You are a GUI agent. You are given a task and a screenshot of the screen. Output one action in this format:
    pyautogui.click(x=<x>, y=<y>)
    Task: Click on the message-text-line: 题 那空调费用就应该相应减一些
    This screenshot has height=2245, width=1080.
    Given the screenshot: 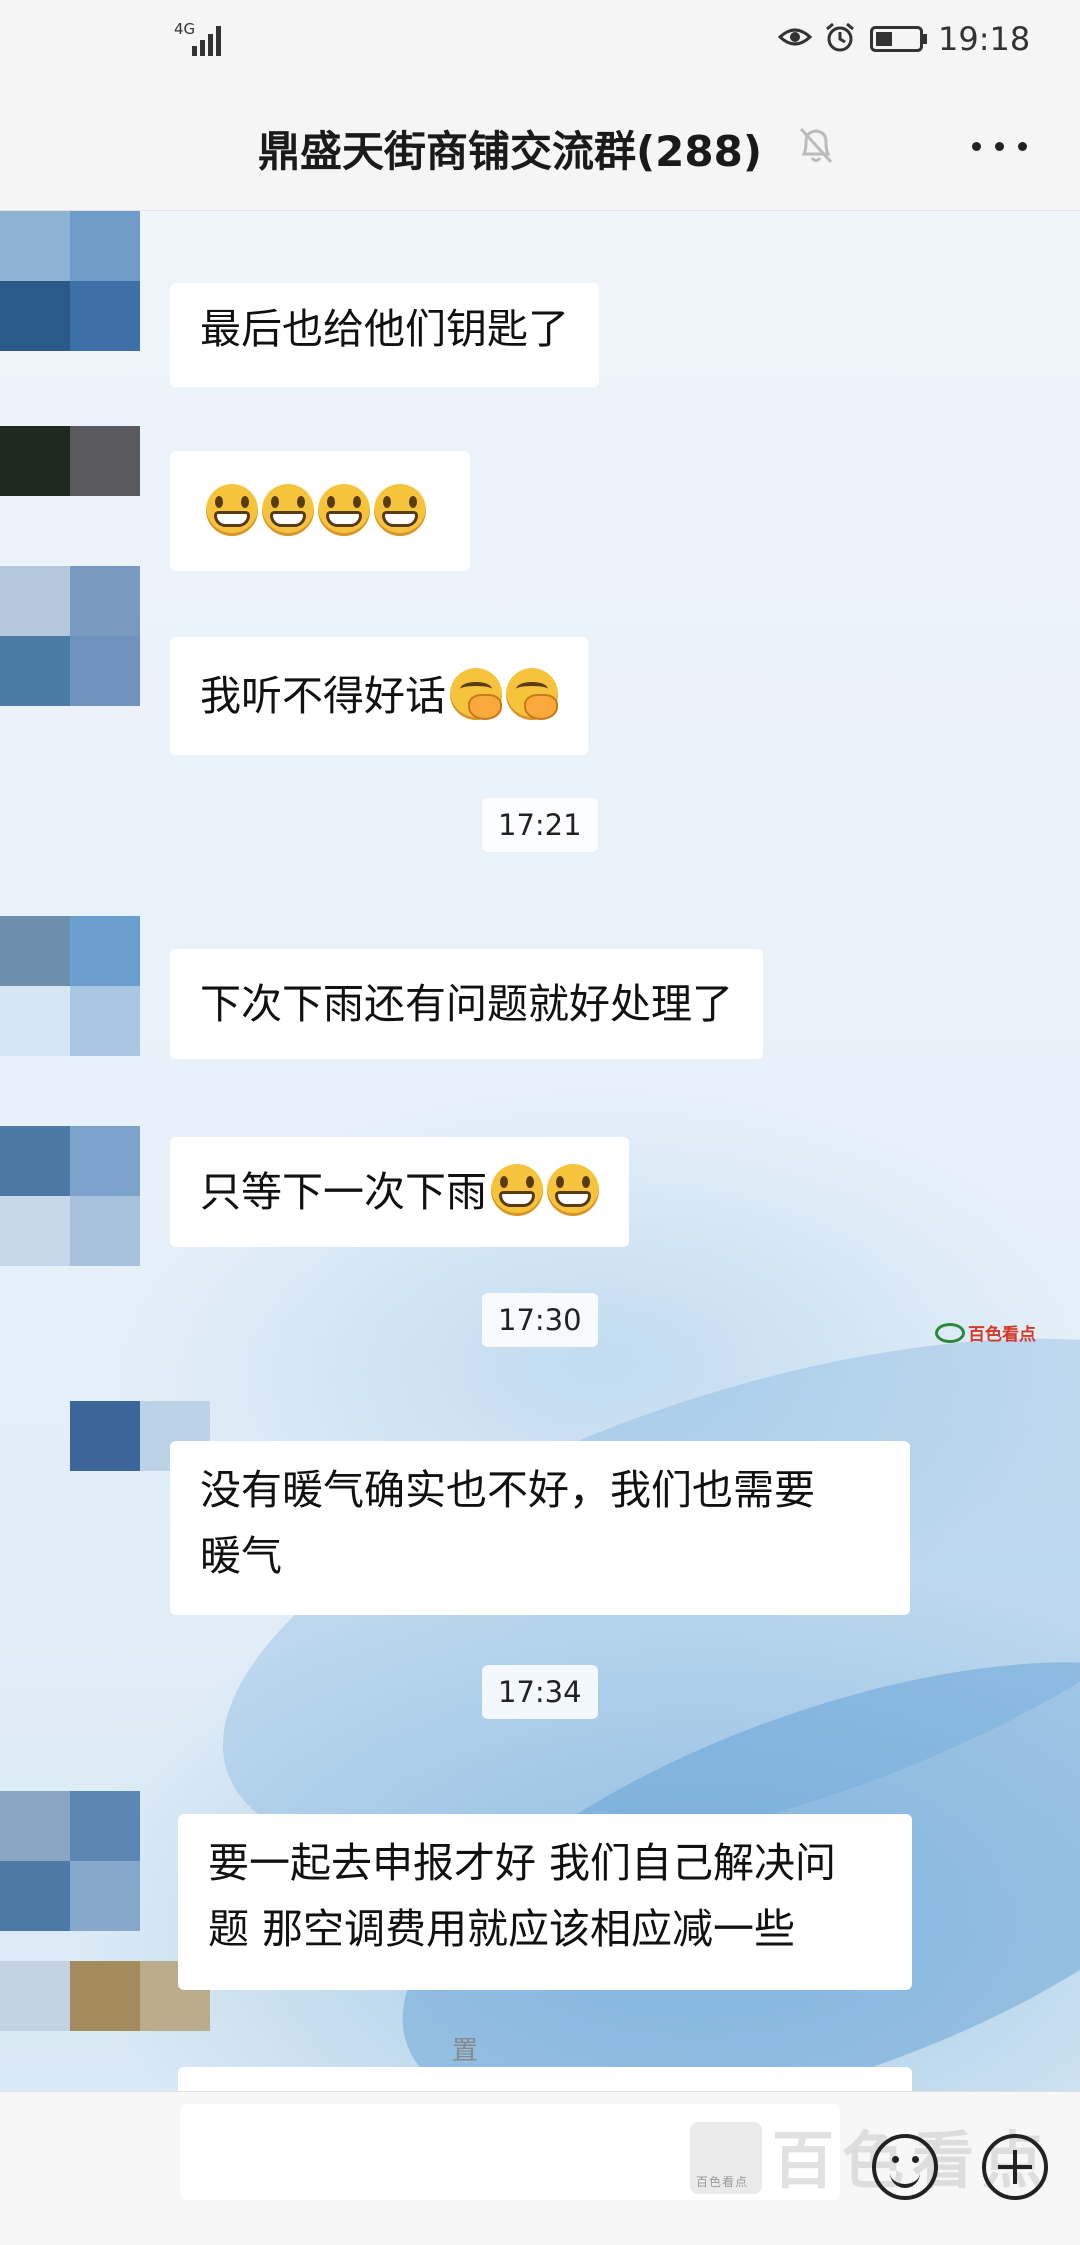 What is the action you would take?
    pyautogui.click(x=502, y=1929)
    